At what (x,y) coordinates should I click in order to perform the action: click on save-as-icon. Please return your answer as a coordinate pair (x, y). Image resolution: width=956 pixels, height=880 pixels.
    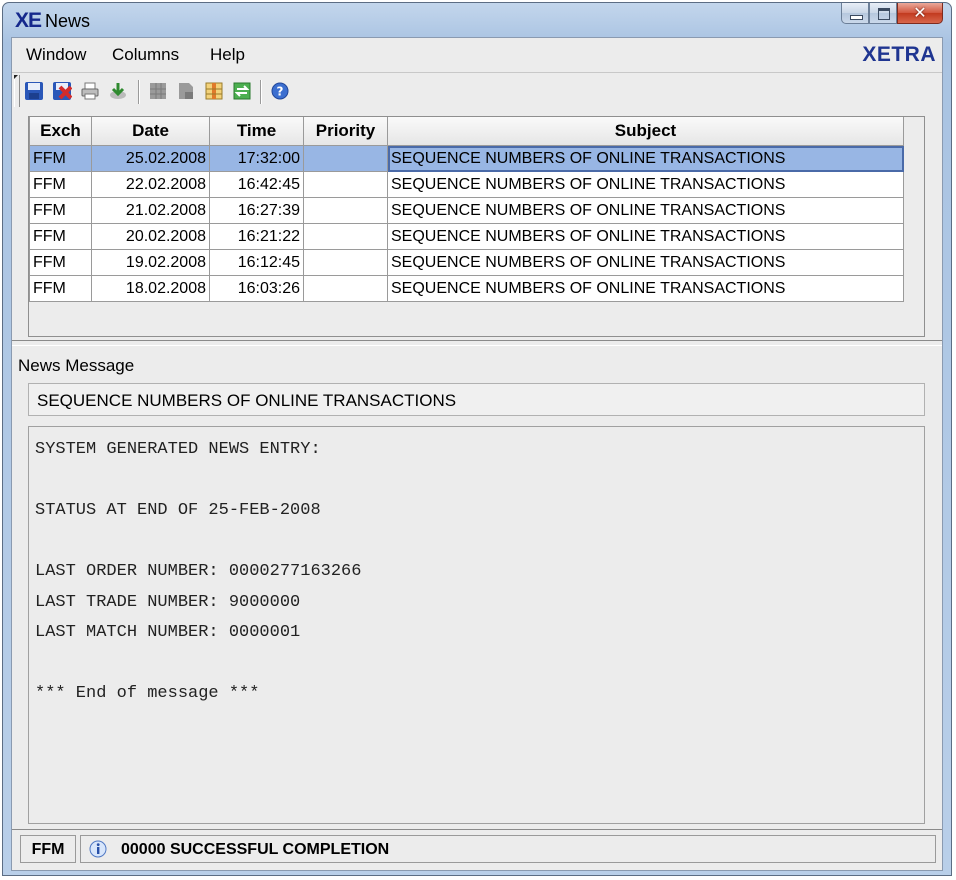
    Looking at the image, I should click on (62, 91).